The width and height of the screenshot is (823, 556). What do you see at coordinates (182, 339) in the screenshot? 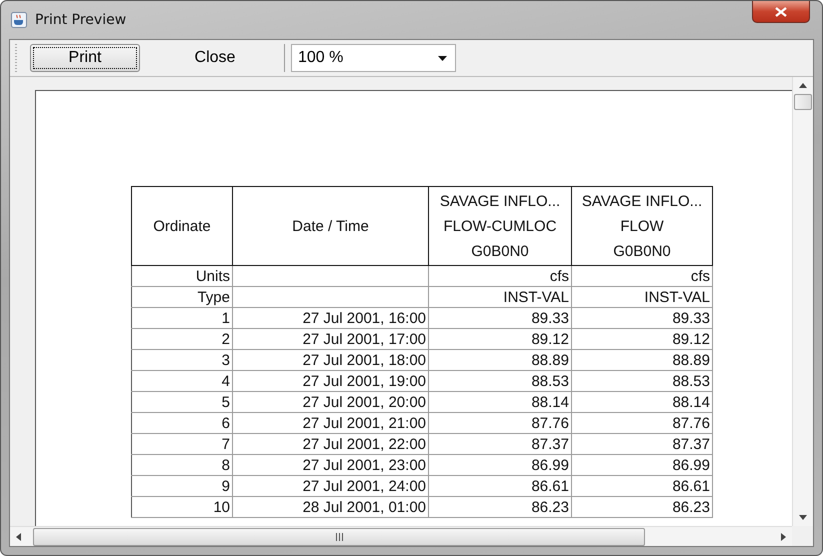
I see `table-cell: 2` at bounding box center [182, 339].